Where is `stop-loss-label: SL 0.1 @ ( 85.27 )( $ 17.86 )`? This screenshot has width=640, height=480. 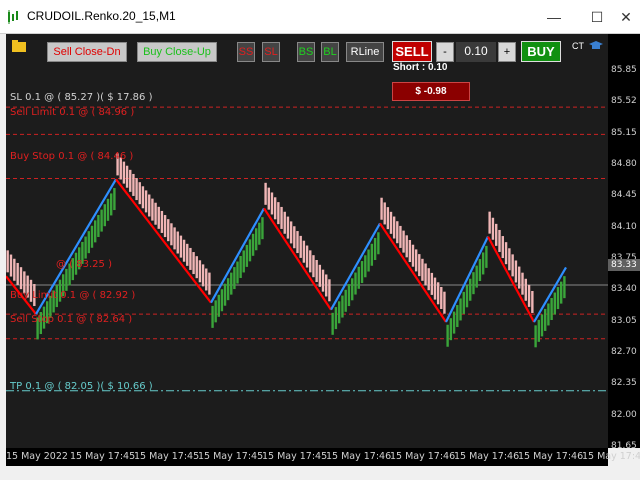 stop-loss-label: SL 0.1 @ ( 85.27 )( $ 17.86 ) is located at coordinates (81, 97).